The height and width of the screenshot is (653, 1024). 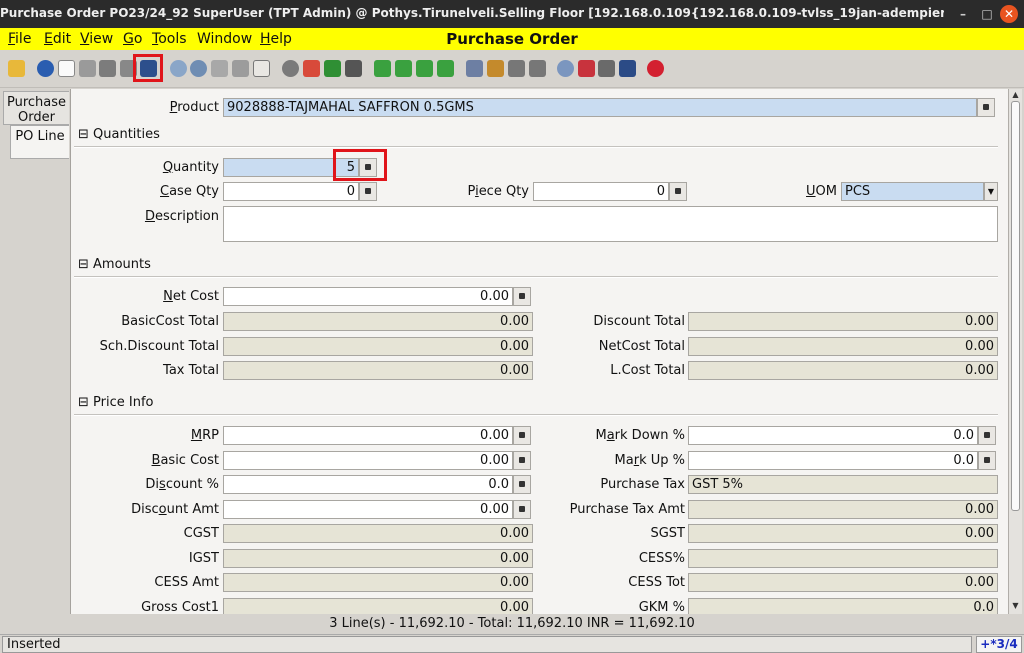 What do you see at coordinates (661, 607) in the screenshot?
I see `gkm-pct-label: GKM %` at bounding box center [661, 607].